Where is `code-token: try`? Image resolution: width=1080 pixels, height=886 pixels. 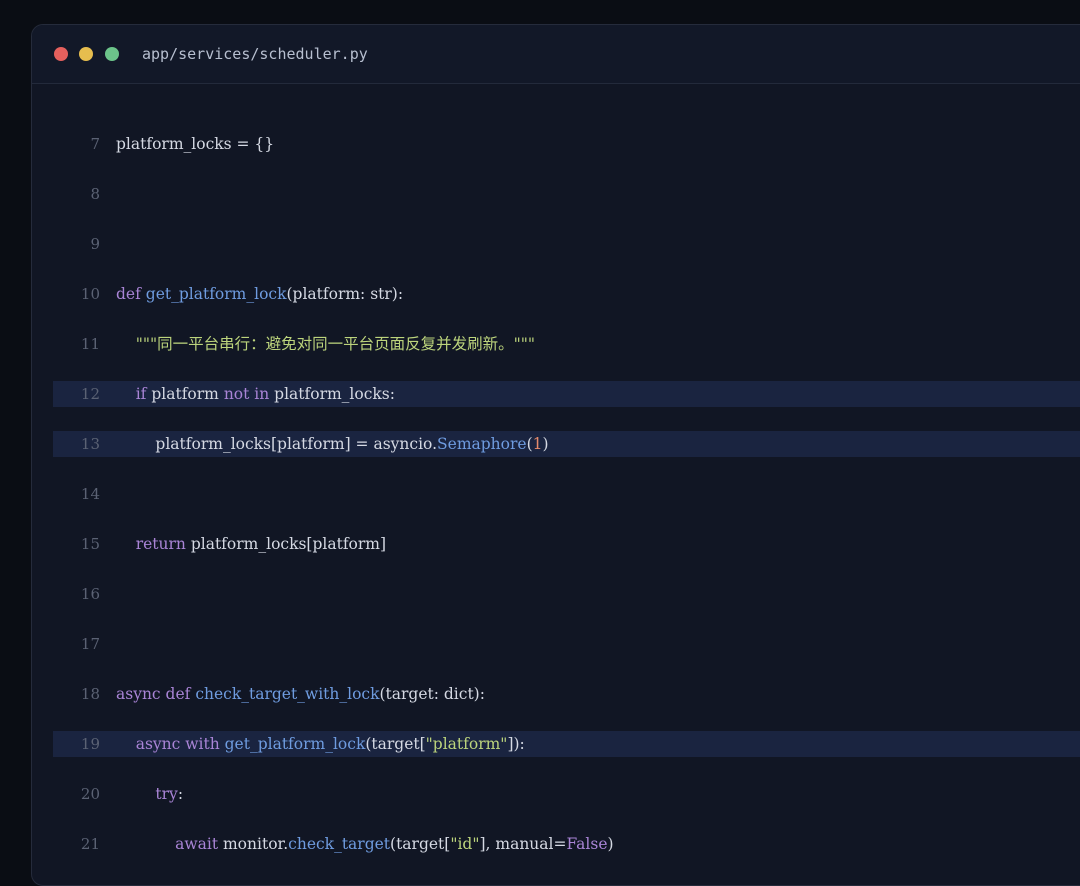 code-token: try is located at coordinates (166, 794).